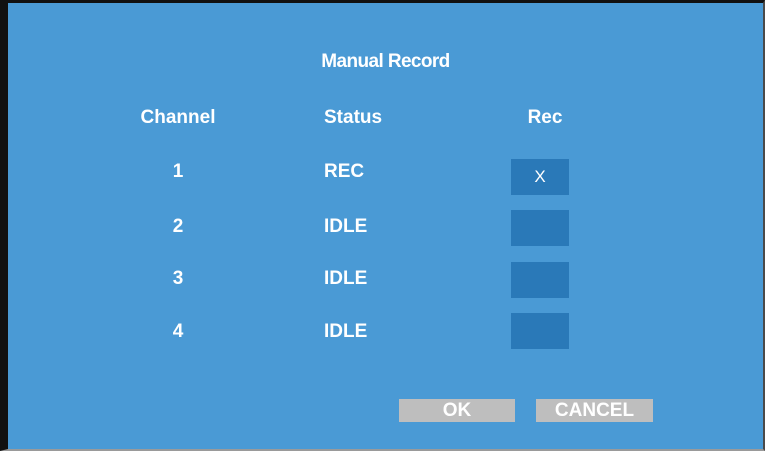  I want to click on channel-2-rec-toggle, so click(540, 228).